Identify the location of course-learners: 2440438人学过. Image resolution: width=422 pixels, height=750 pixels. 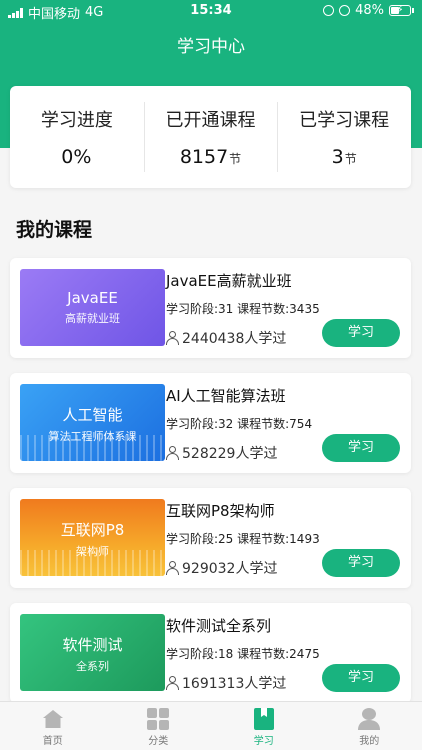
(226, 338).